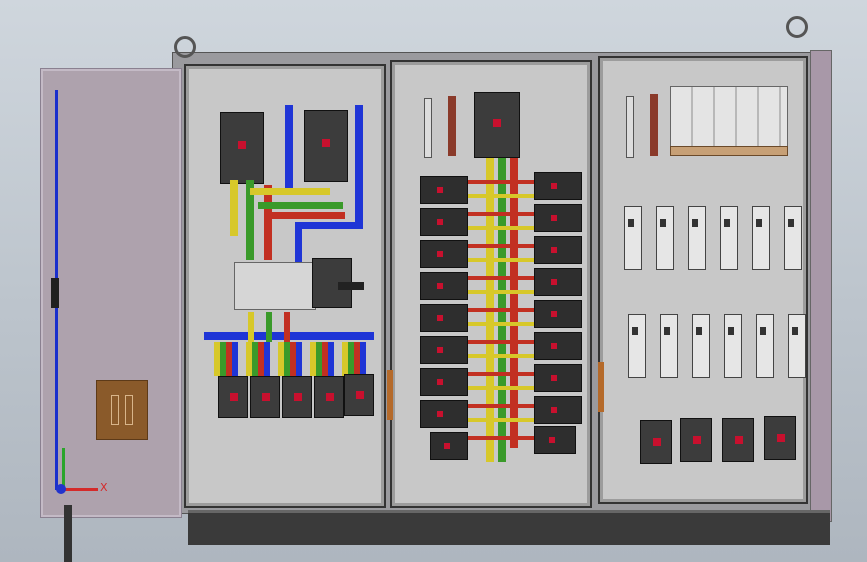 The image size is (867, 562). I want to click on relay-row-upper, so click(713, 239).